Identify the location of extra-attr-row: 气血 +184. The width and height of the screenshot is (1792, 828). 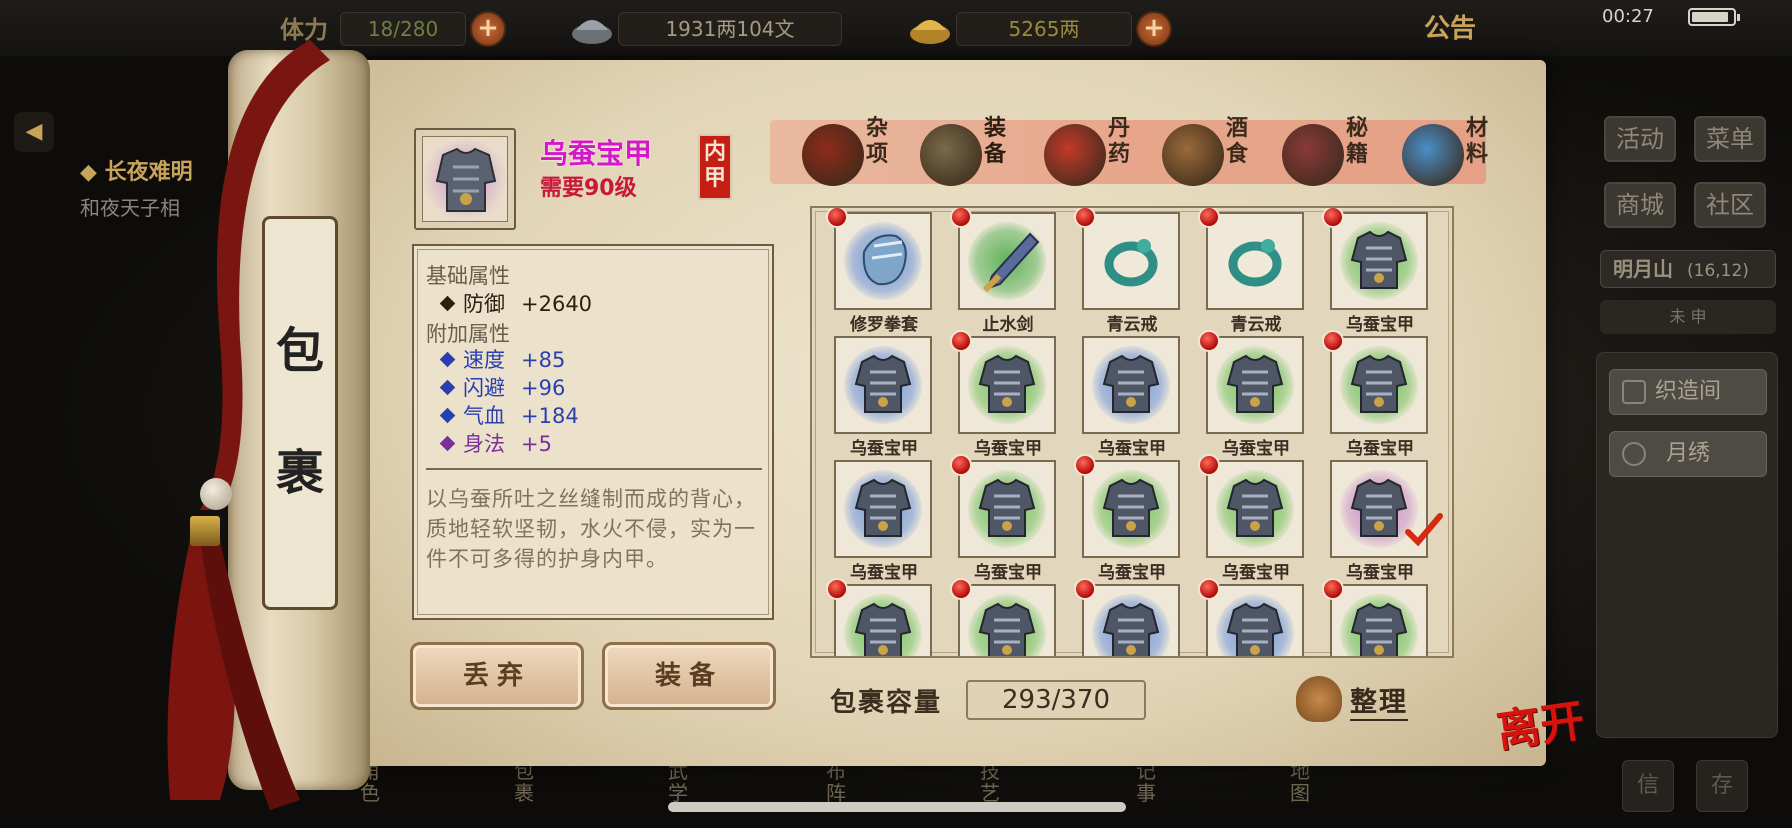
(509, 415).